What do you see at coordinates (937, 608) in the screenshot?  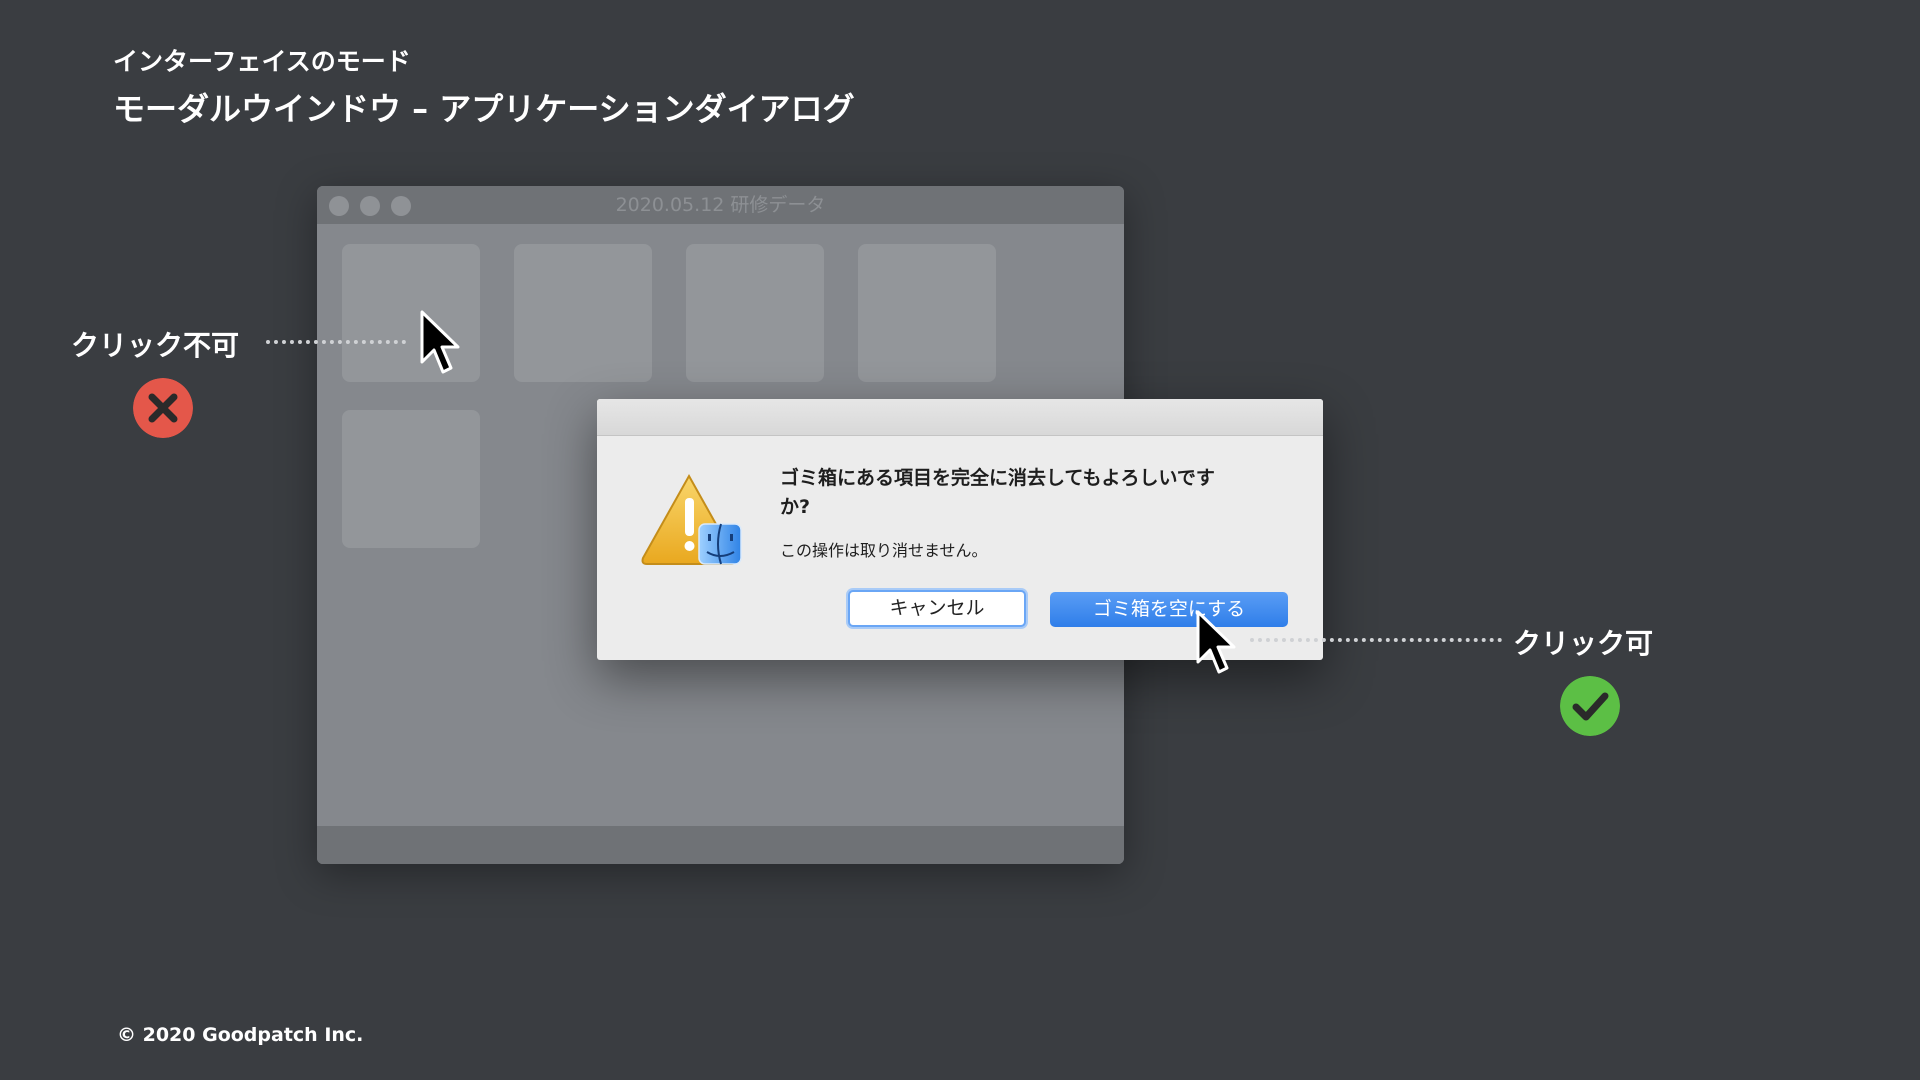 I see `cancel-button: キャンセル` at bounding box center [937, 608].